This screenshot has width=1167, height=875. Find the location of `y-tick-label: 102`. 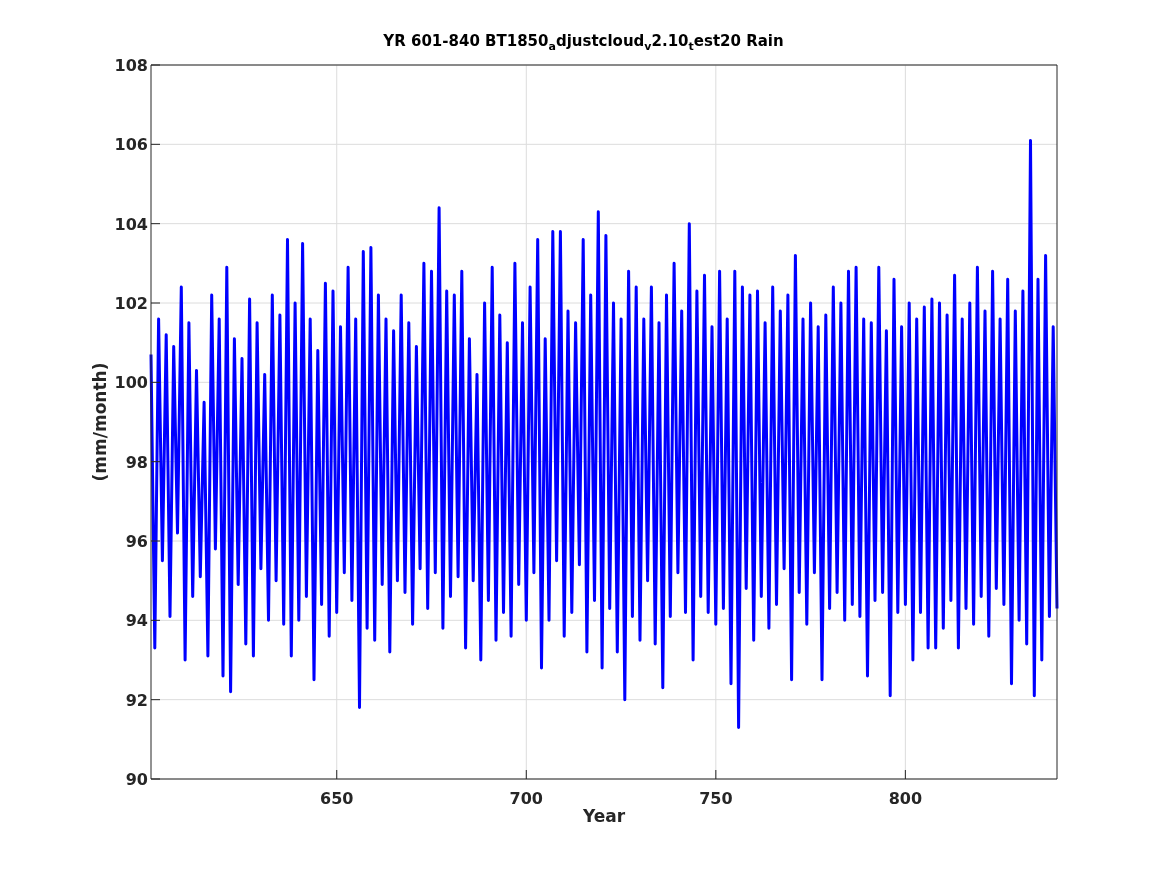

y-tick-label: 102 is located at coordinates (131, 303).